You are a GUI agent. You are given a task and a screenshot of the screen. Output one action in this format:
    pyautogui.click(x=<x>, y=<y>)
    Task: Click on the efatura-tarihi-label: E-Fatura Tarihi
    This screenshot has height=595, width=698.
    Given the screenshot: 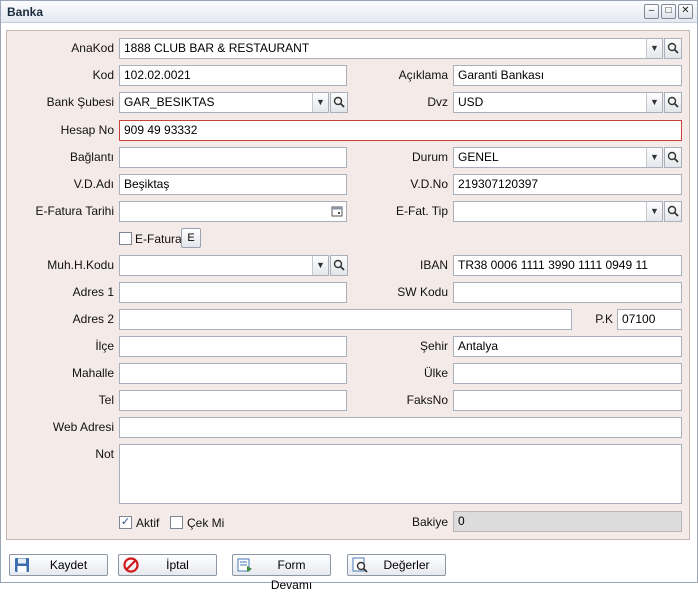 What is the action you would take?
    pyautogui.click(x=74, y=211)
    